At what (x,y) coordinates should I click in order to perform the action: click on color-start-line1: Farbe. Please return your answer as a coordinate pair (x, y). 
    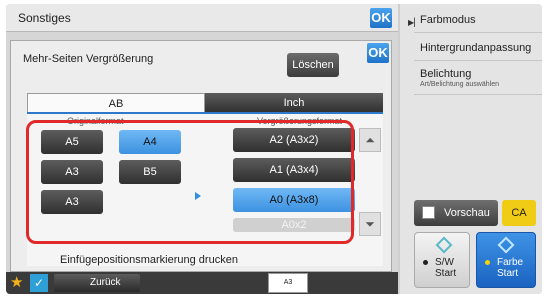
    Looking at the image, I should click on (510, 262).